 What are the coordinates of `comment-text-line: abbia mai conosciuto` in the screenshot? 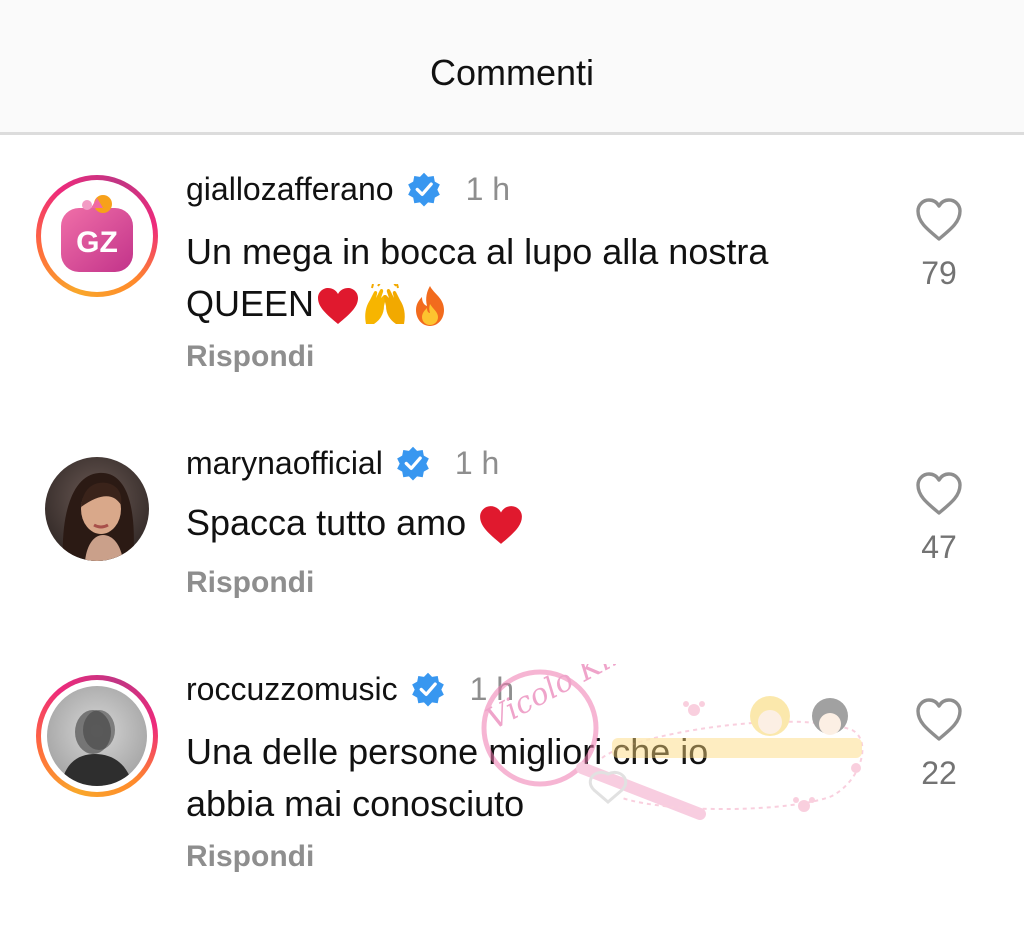 It's located at (355, 803).